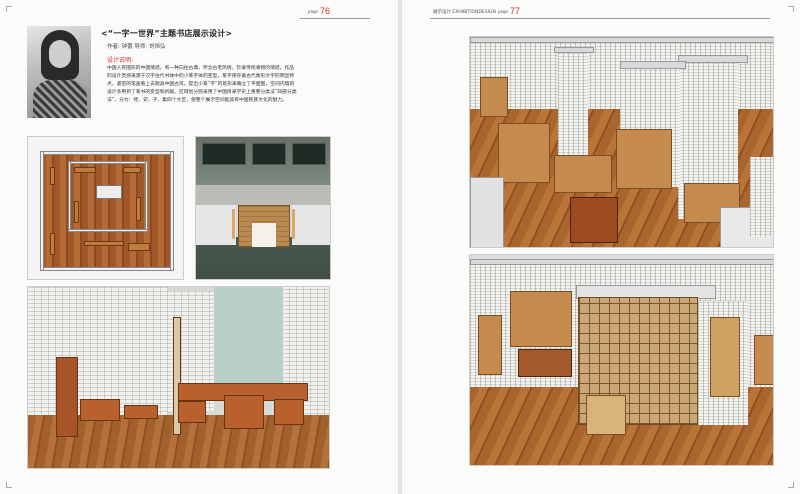 The width and height of the screenshot is (800, 494). What do you see at coordinates (263, 208) in the screenshot?
I see `entrance-elevation-image` at bounding box center [263, 208].